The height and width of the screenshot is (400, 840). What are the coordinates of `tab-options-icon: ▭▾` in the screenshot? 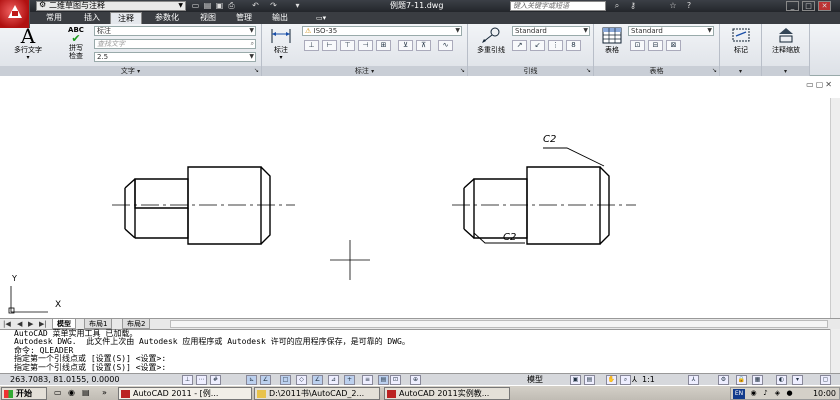 It's located at (321, 18).